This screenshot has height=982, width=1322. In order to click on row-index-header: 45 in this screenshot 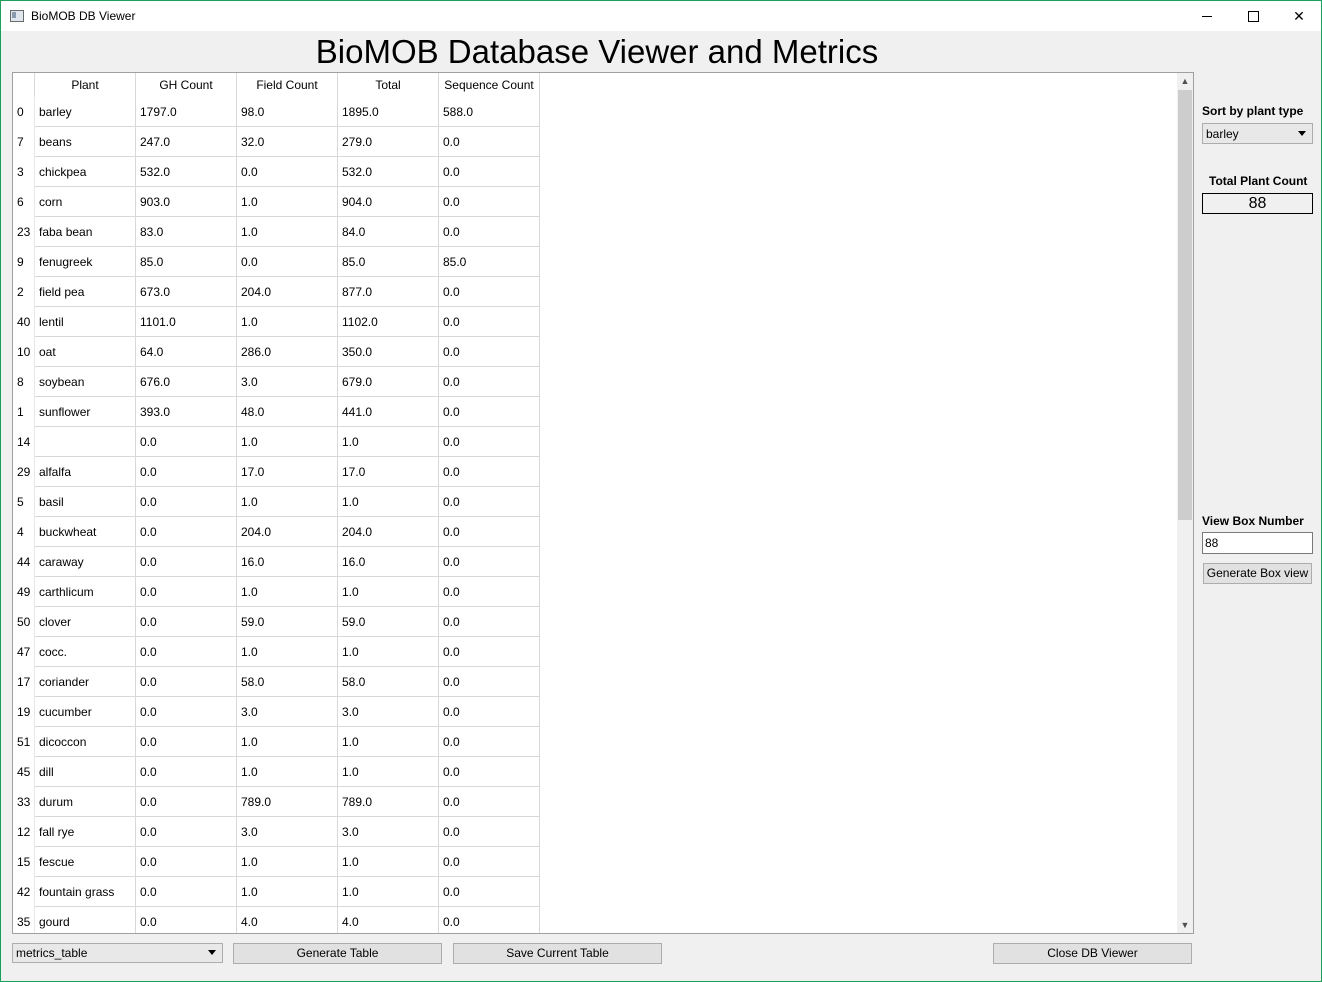, I will do `click(24, 771)`.